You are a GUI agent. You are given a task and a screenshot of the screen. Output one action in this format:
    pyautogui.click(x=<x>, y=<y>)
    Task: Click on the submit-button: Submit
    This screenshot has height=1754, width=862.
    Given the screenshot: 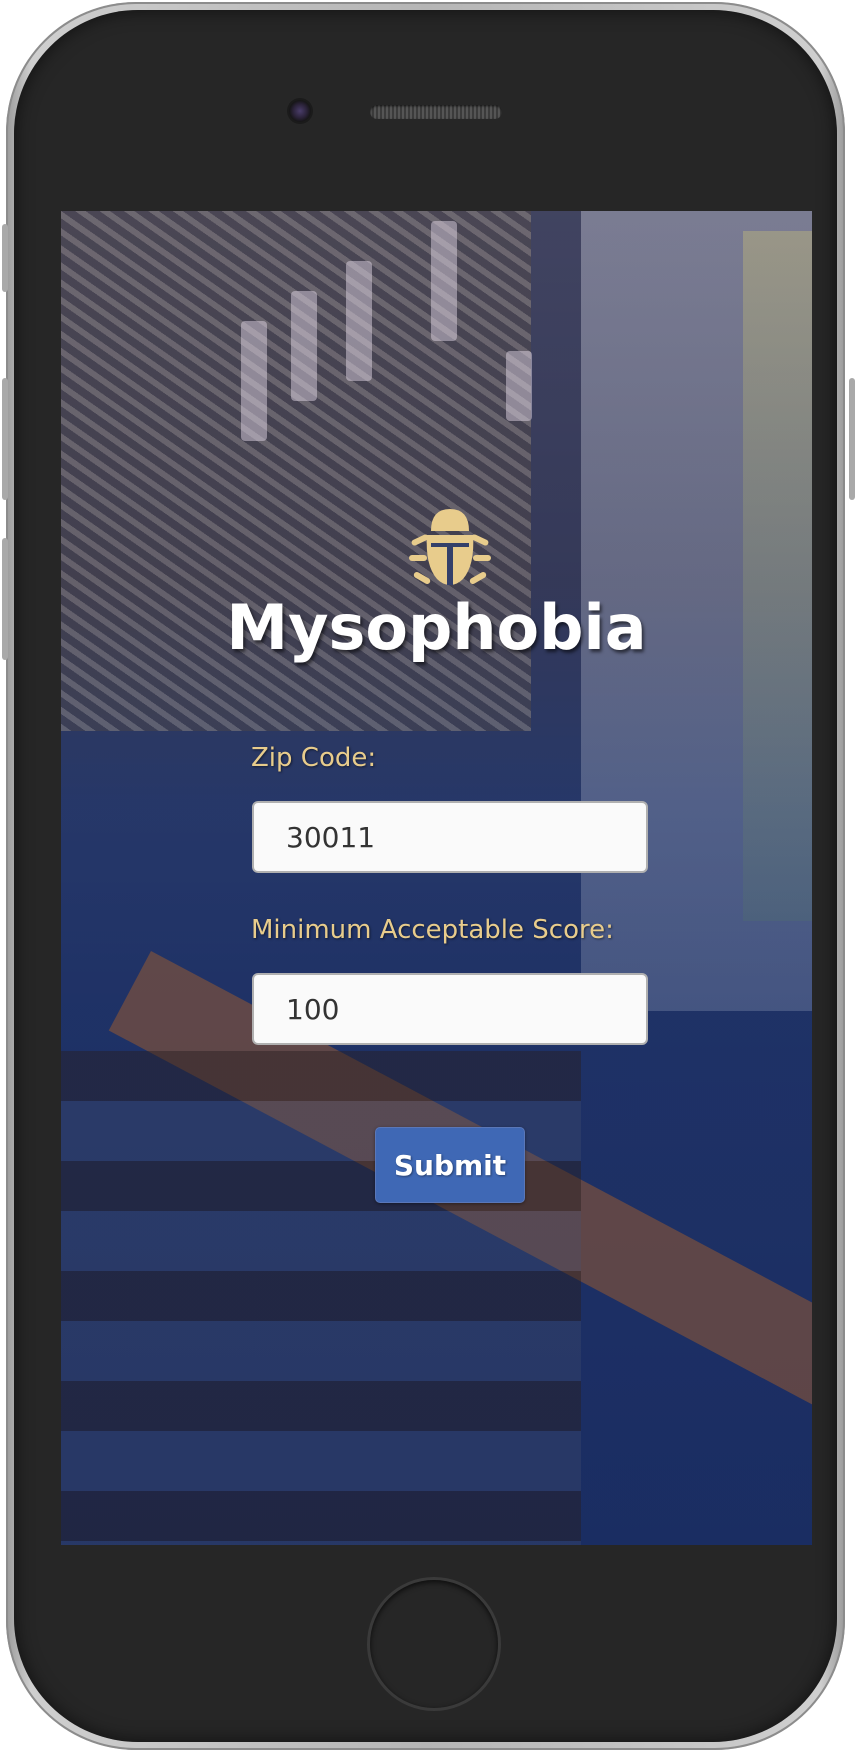 What is the action you would take?
    pyautogui.click(x=450, y=1165)
    